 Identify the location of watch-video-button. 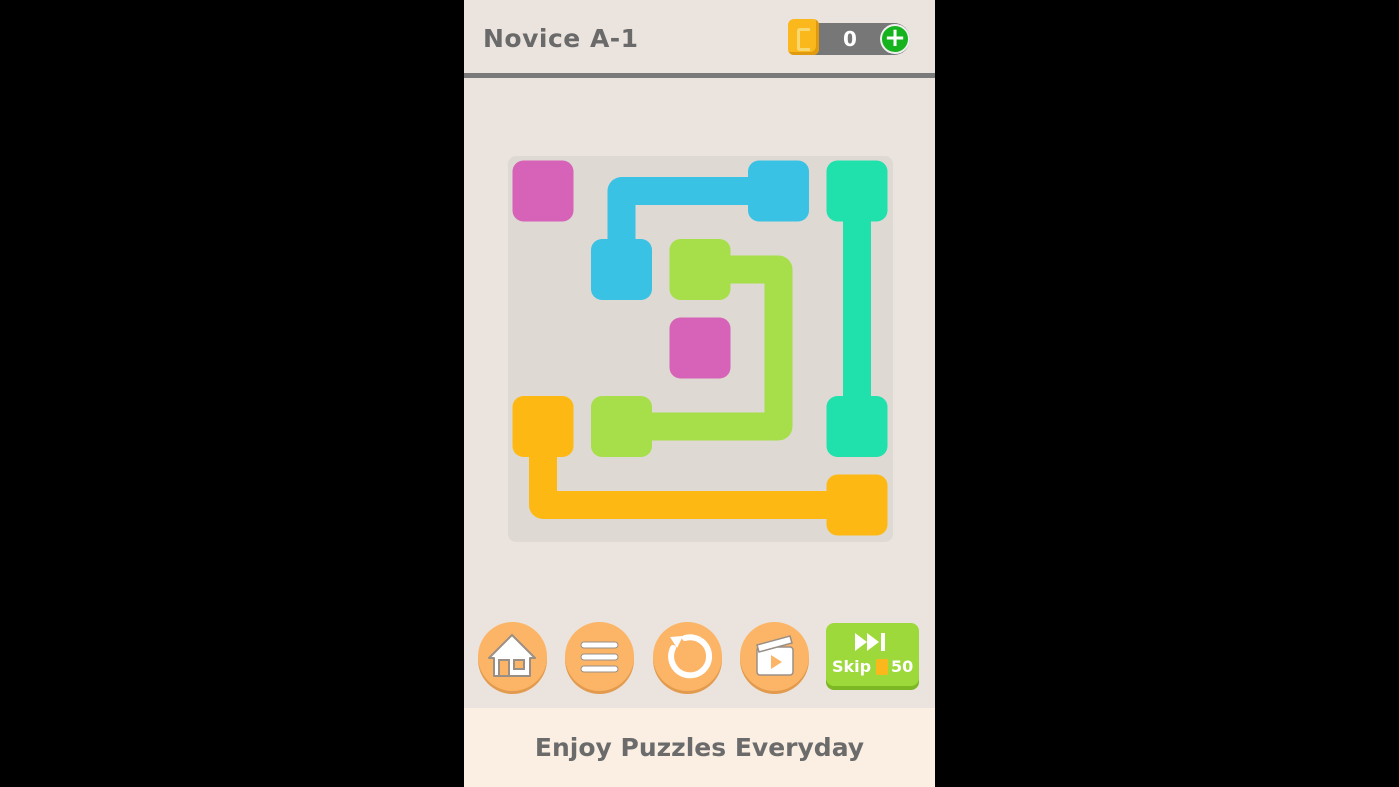
(774, 656).